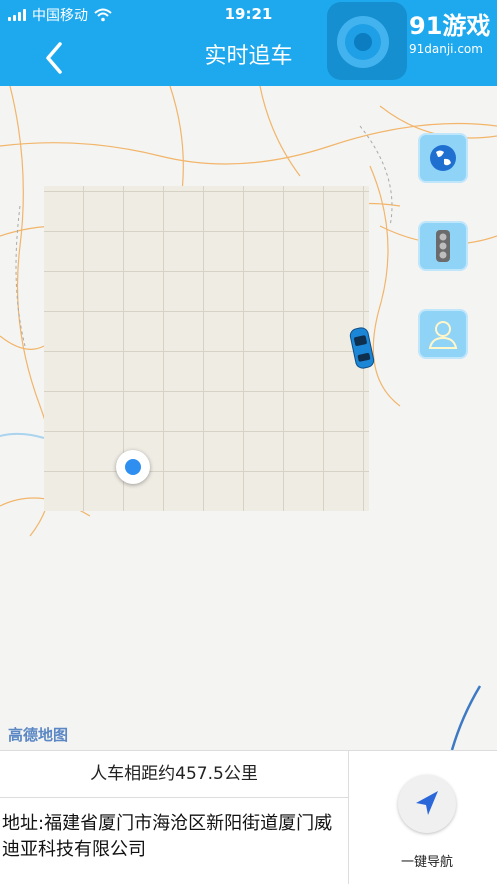  Describe the element at coordinates (446, 49) in the screenshot. I see `watermark-url: 91danji.com` at that location.